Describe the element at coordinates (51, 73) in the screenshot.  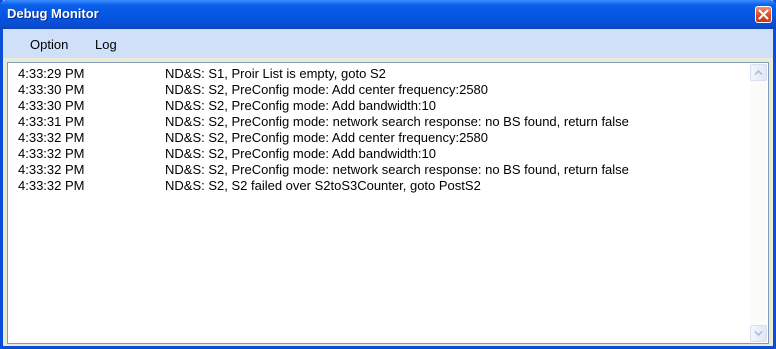
I see `log-time: 4:33:29 PM` at that location.